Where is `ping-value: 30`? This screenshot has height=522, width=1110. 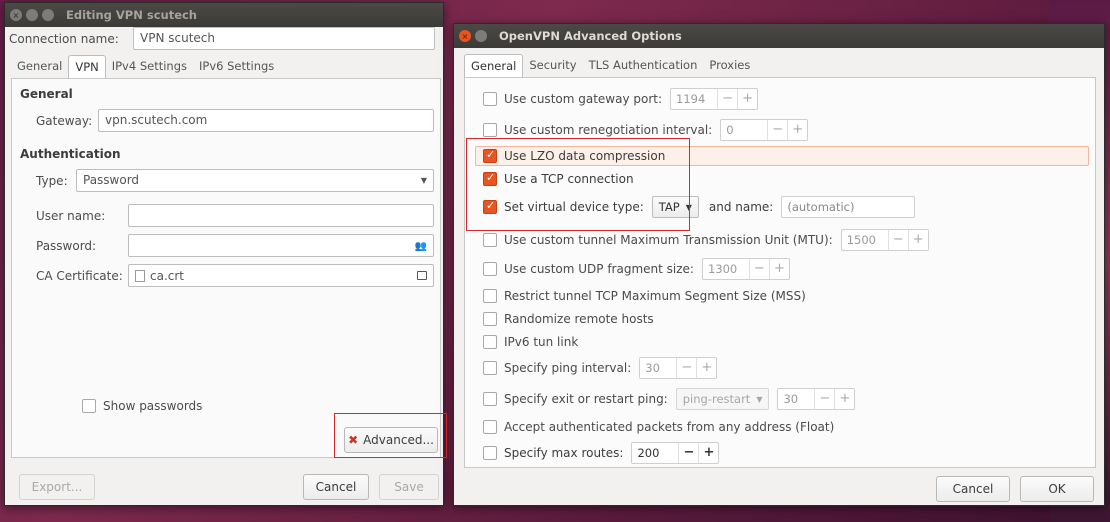 ping-value: 30 is located at coordinates (652, 368).